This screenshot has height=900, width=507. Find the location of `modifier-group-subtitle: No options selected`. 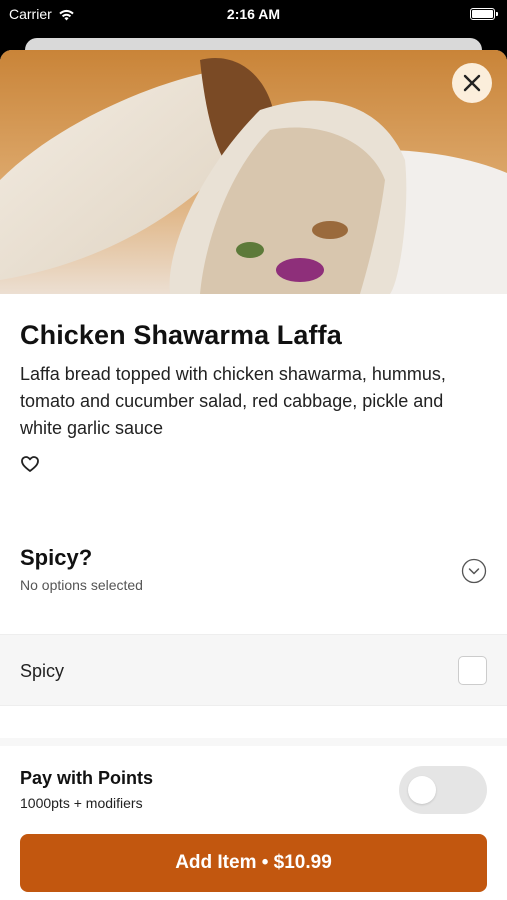

modifier-group-subtitle: No options selected is located at coordinates (81, 585).